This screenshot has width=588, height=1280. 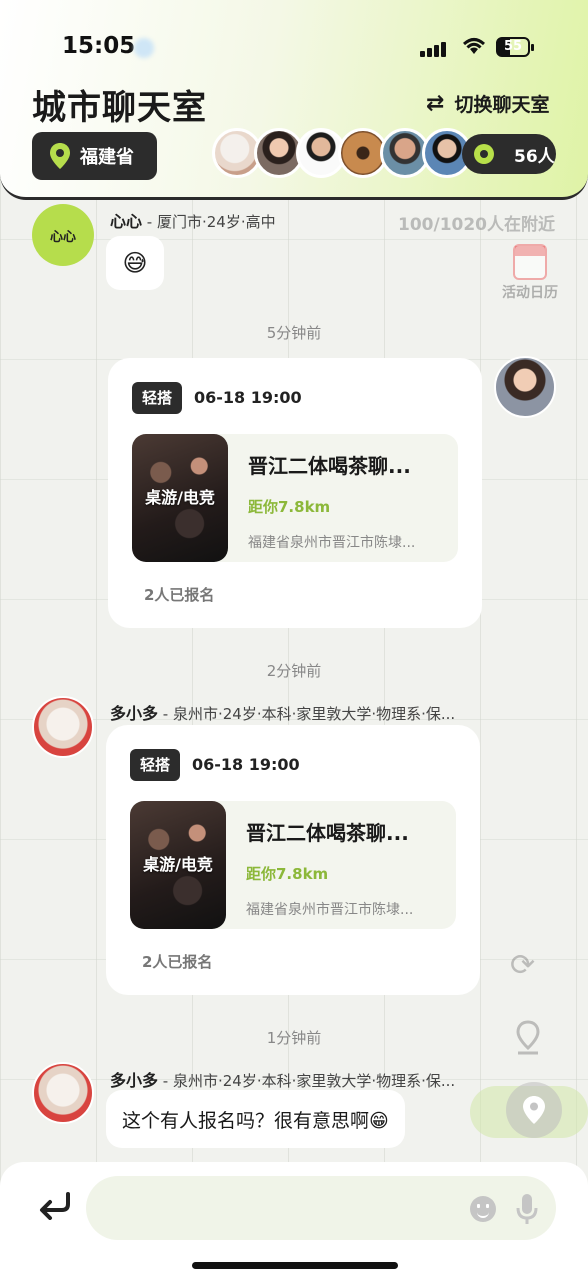 I want to click on online-indicator-icon, so click(x=484, y=154).